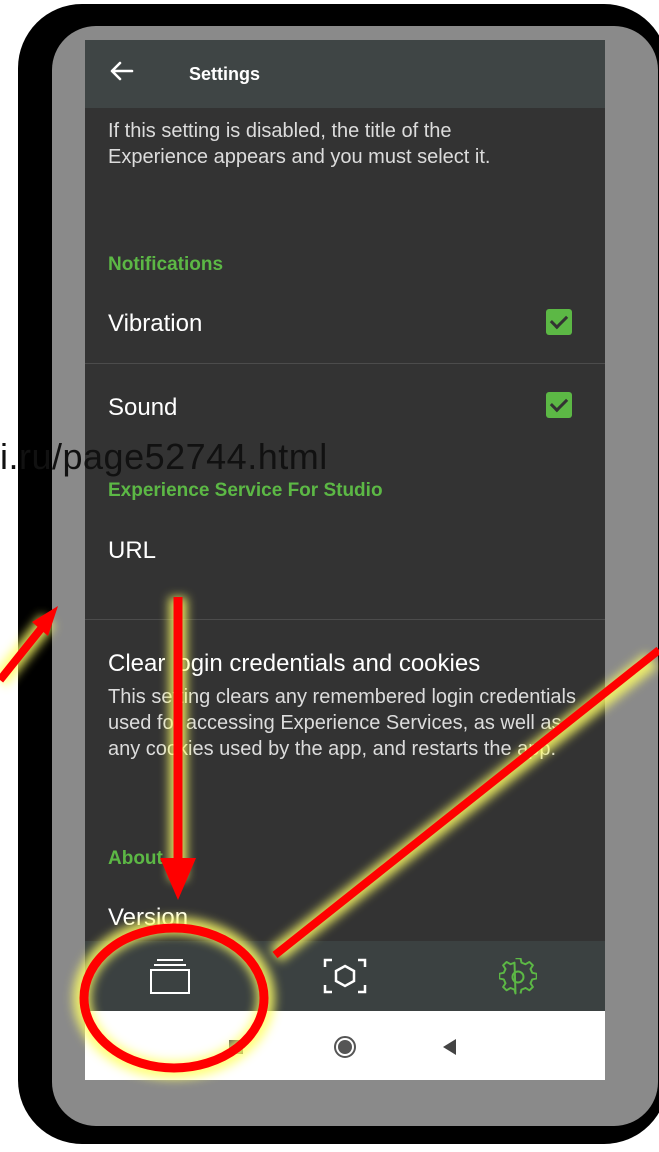 Image resolution: width=659 pixels, height=1152 pixels. I want to click on annotation-circle, so click(174, 998).